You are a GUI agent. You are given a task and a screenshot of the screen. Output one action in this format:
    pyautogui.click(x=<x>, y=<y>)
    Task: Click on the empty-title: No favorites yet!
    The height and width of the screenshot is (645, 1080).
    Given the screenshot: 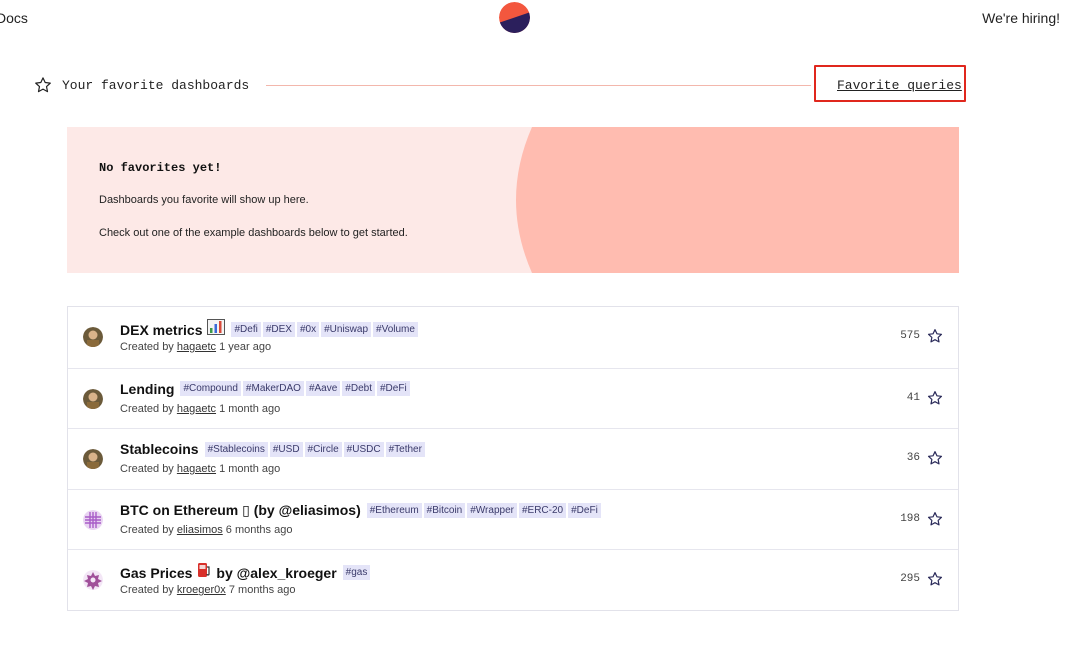 What is the action you would take?
    pyautogui.click(x=160, y=168)
    